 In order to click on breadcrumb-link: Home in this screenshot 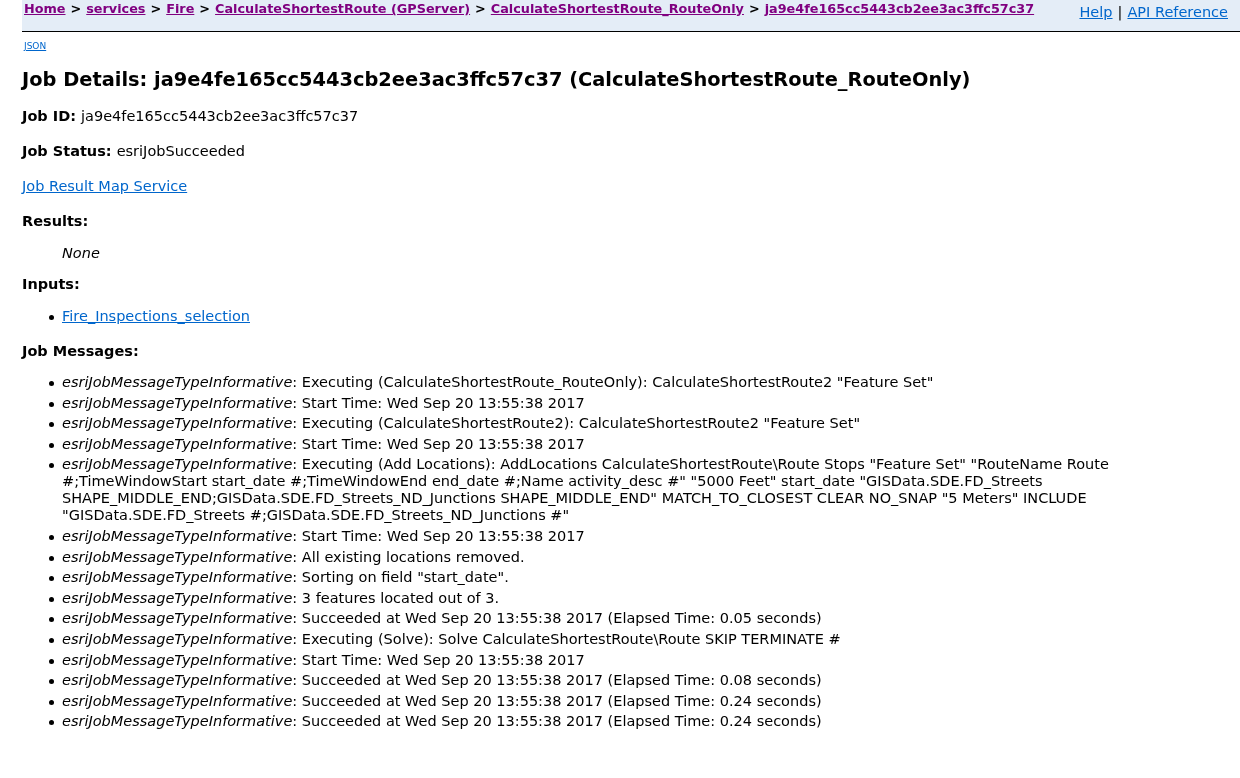, I will do `click(45, 8)`.